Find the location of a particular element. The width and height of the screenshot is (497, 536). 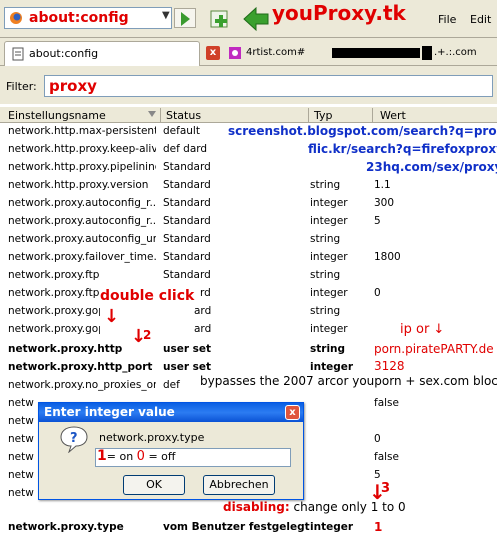

pref-status: user set is located at coordinates (187, 349).